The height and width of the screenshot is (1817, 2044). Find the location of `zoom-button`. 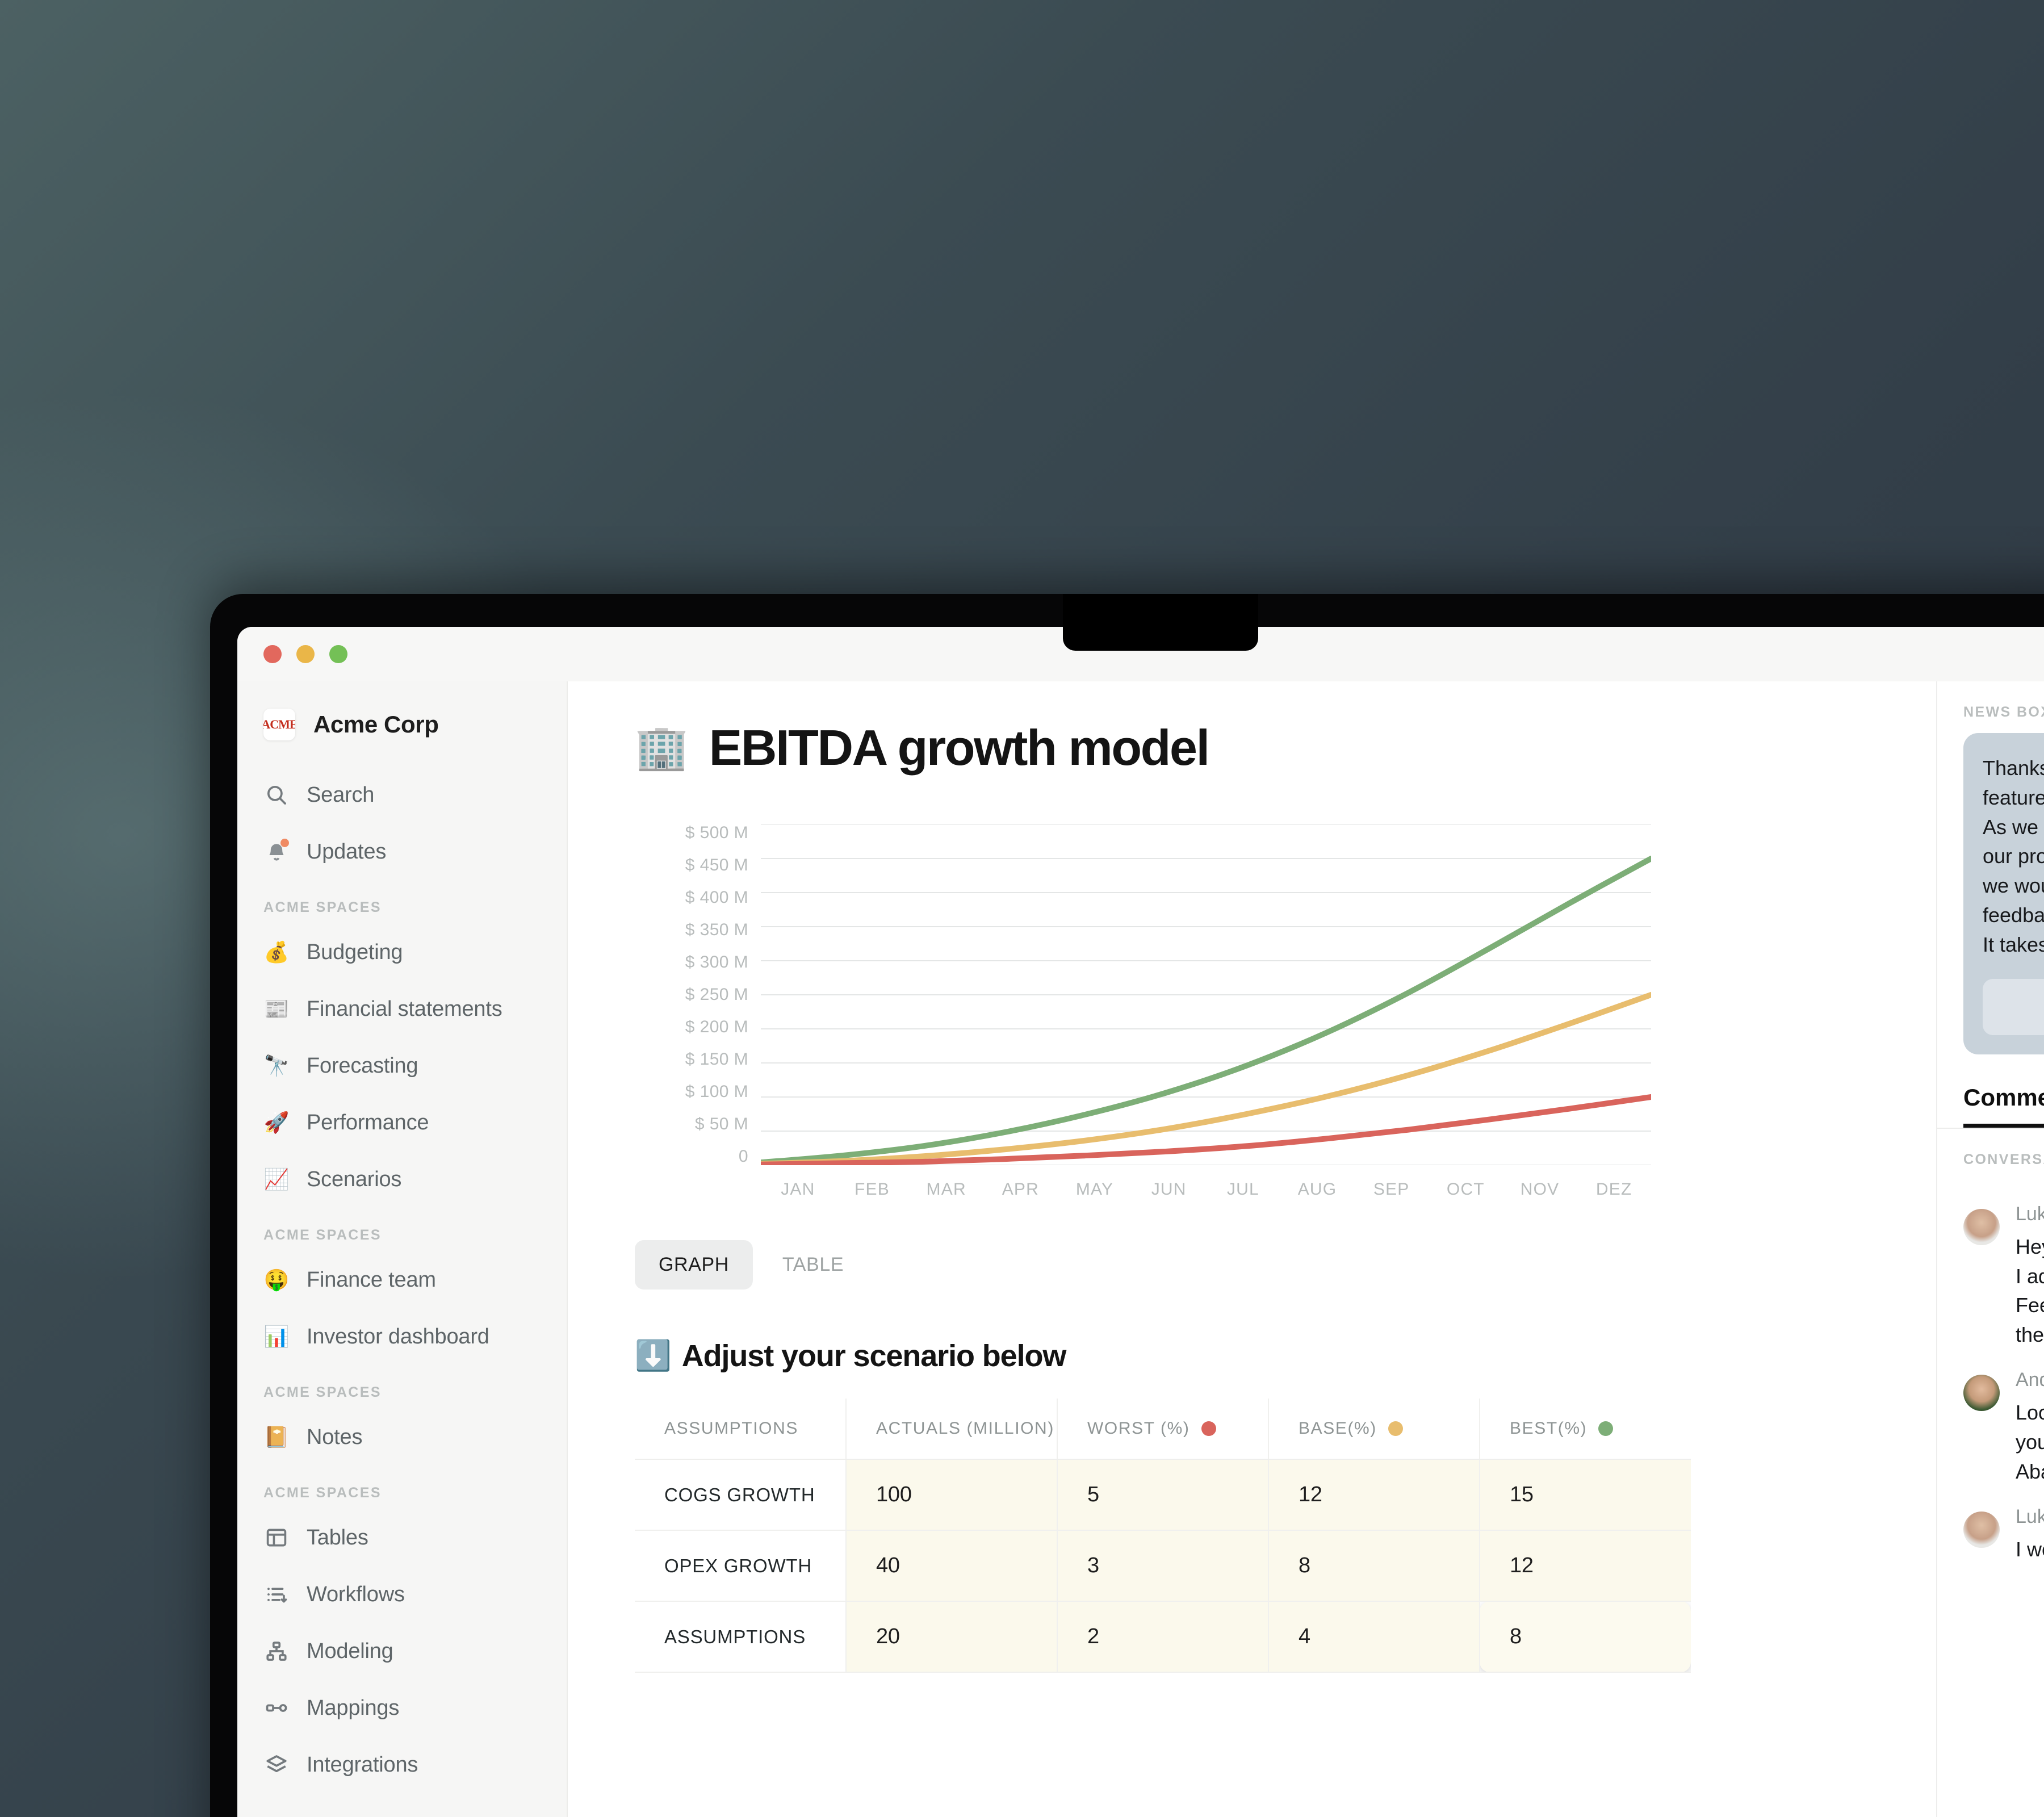

zoom-button is located at coordinates (338, 654).